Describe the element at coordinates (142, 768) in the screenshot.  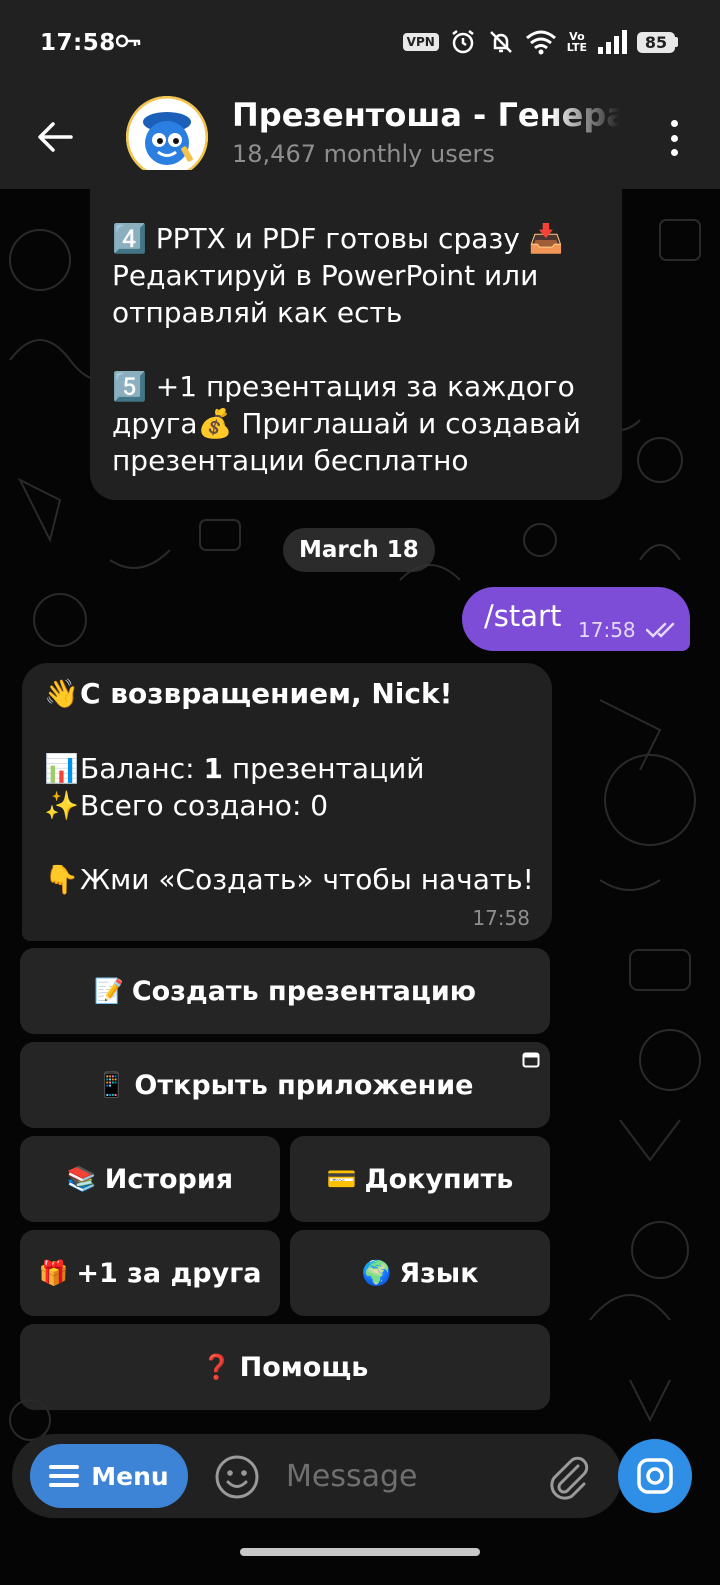
I see `balance-label: Баланс:` at that location.